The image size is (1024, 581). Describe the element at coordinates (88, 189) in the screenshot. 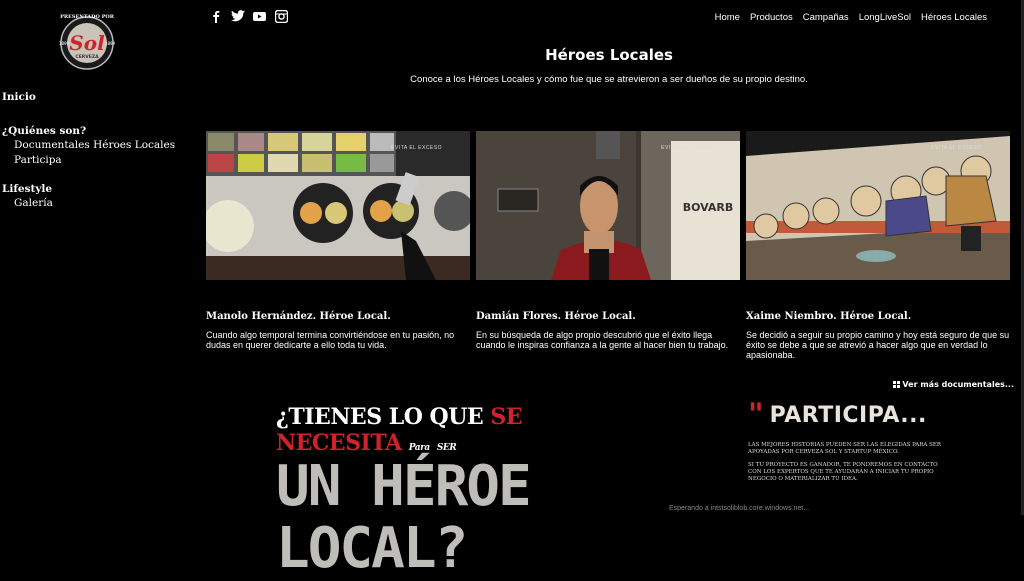

I see `sidebar-group-lifestyle: Lifestyle` at that location.